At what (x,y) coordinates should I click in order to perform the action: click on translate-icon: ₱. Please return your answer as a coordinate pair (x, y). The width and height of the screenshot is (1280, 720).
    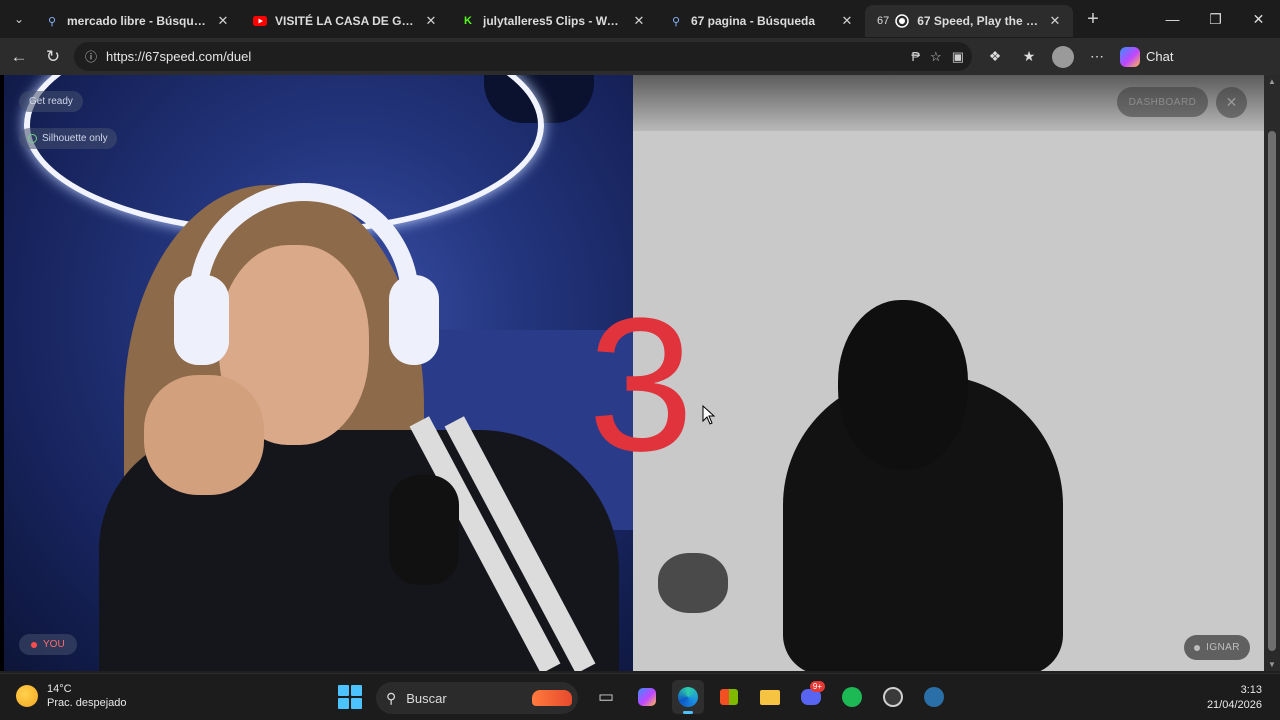
    Looking at the image, I should click on (915, 57).